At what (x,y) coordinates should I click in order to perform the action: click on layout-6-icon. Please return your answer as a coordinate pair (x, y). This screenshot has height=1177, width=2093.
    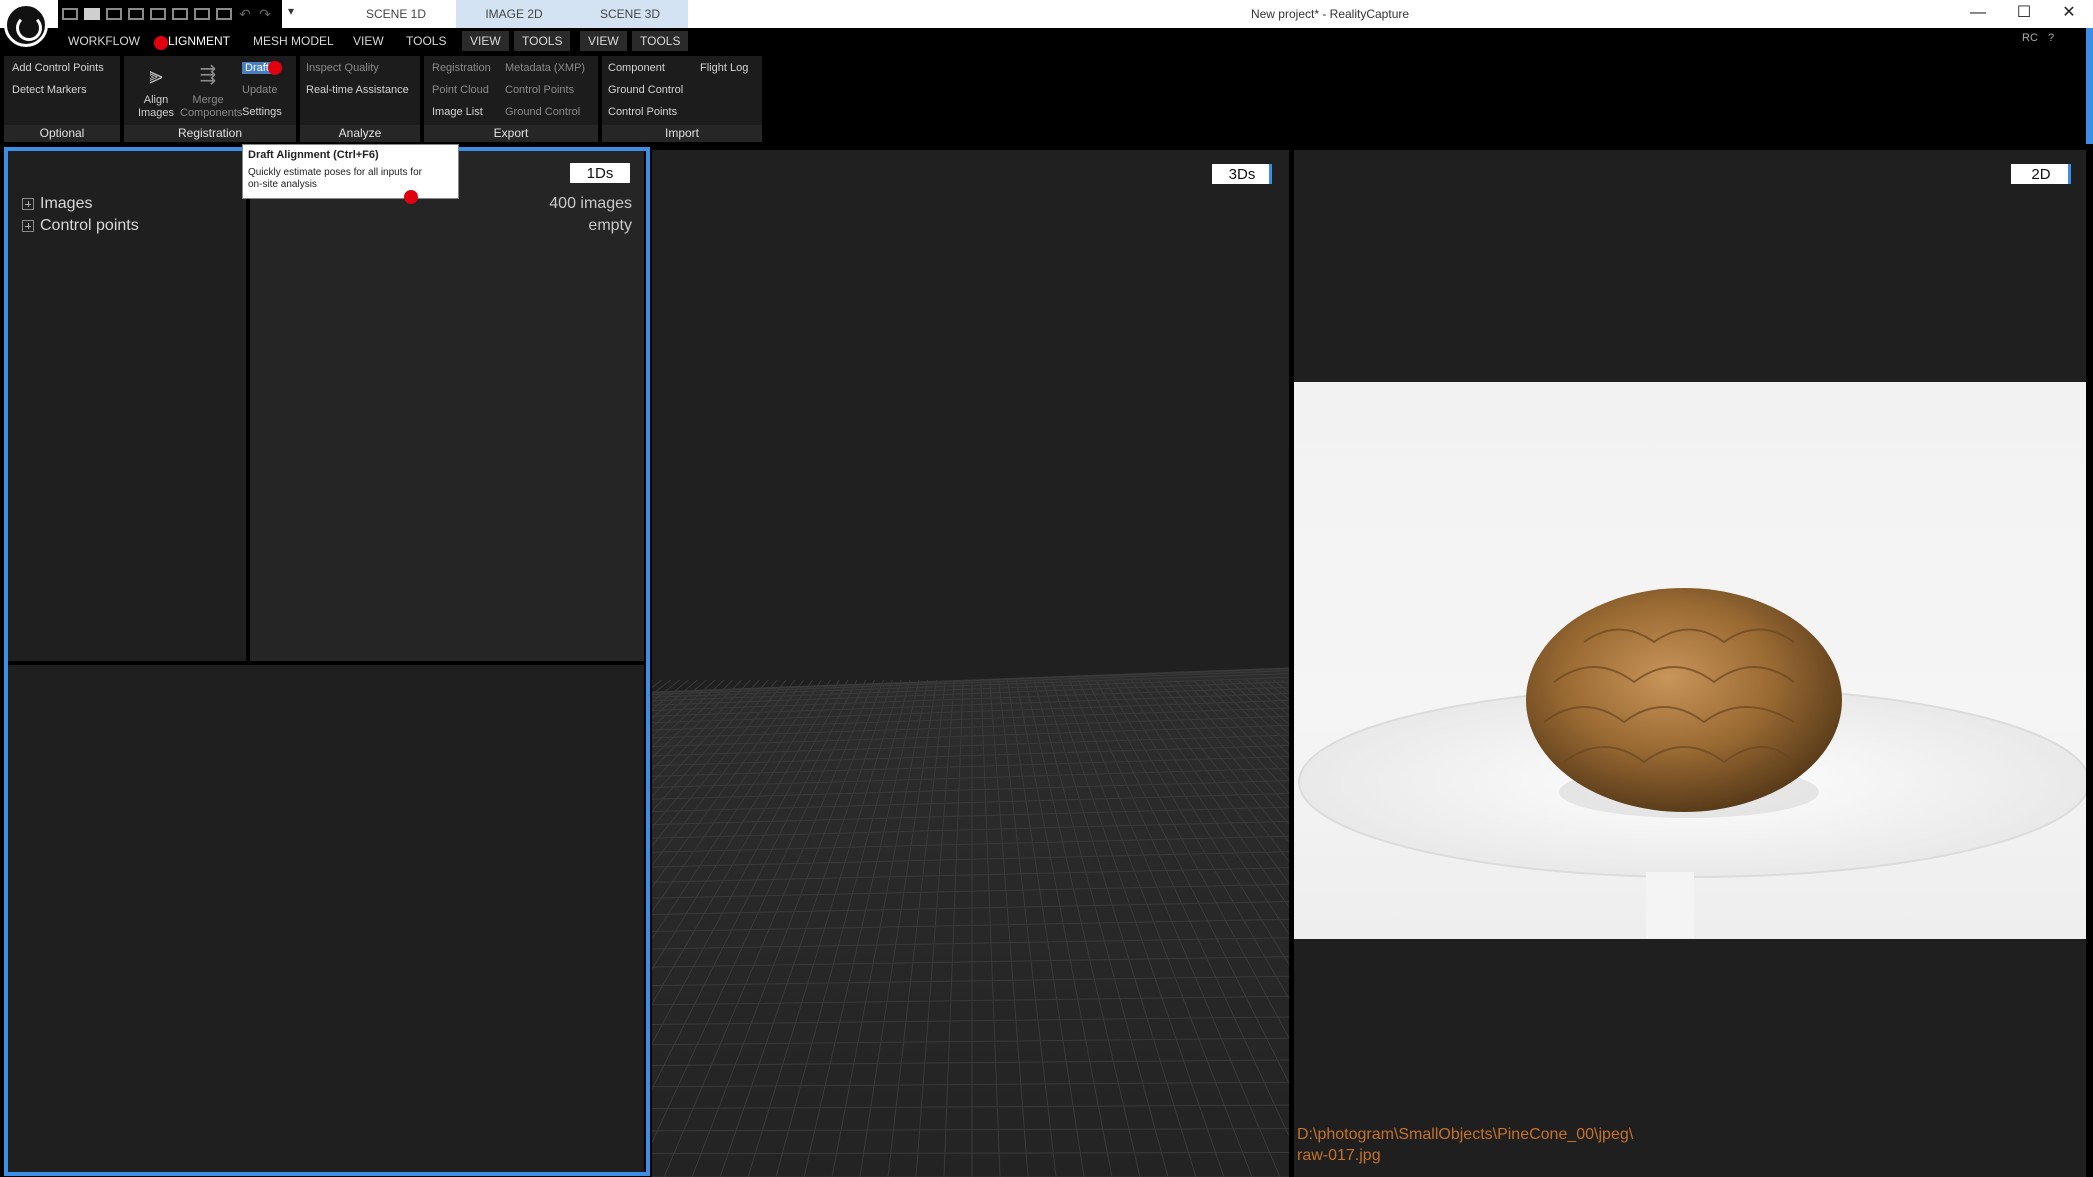
    Looking at the image, I should click on (180, 14).